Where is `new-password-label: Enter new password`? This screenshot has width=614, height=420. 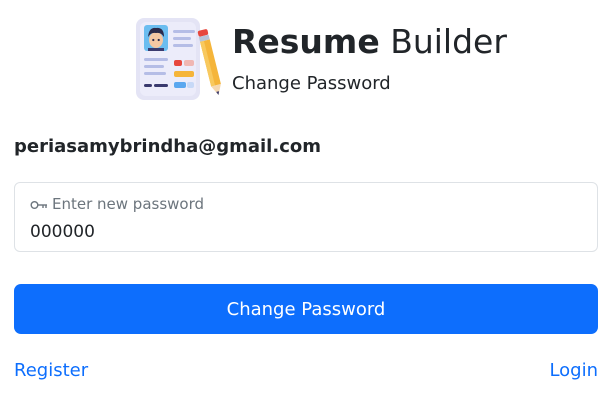 new-password-label: Enter new password is located at coordinates (117, 204).